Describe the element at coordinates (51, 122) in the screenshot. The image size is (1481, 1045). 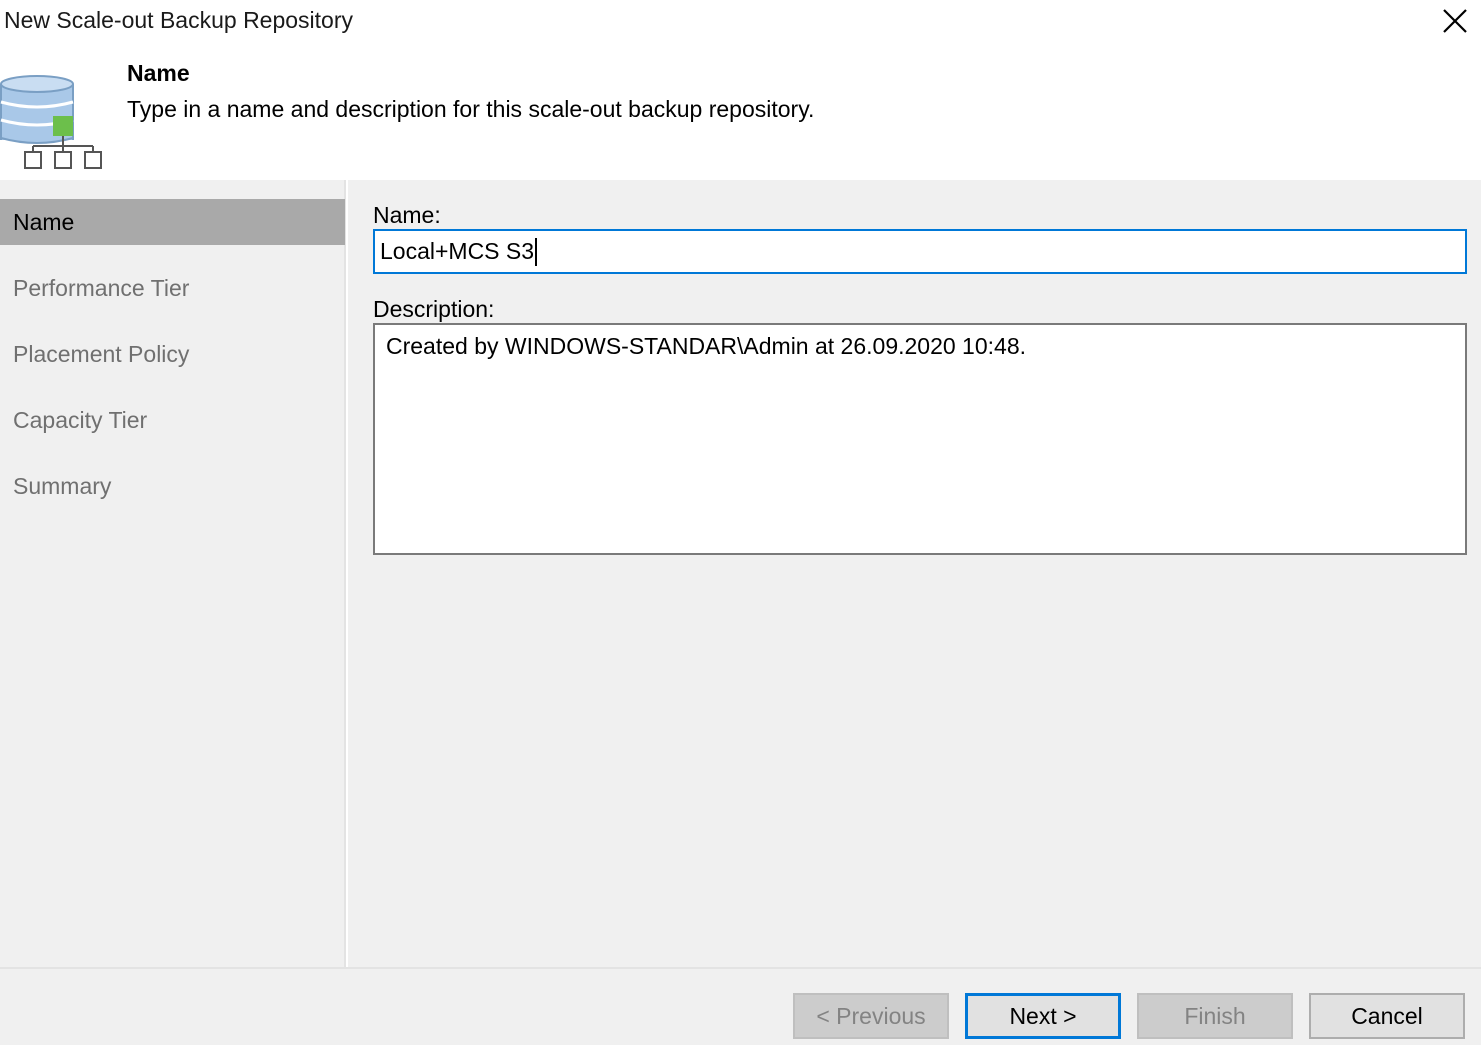
I see `database-repository-icon` at that location.